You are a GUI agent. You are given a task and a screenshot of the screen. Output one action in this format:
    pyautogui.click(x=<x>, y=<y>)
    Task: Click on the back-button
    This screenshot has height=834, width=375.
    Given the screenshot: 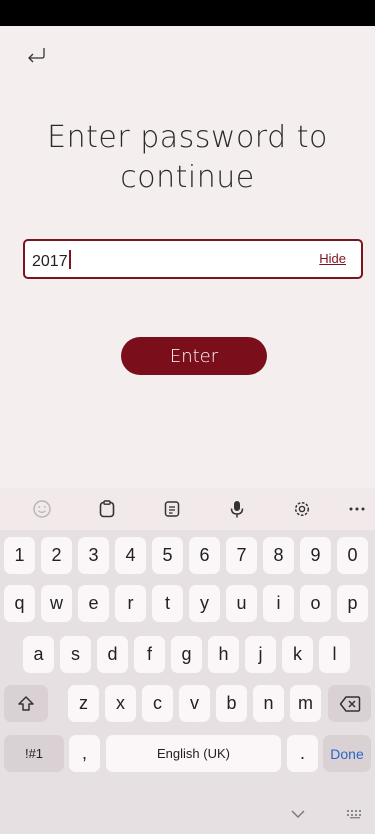 What is the action you would take?
    pyautogui.click(x=36, y=56)
    